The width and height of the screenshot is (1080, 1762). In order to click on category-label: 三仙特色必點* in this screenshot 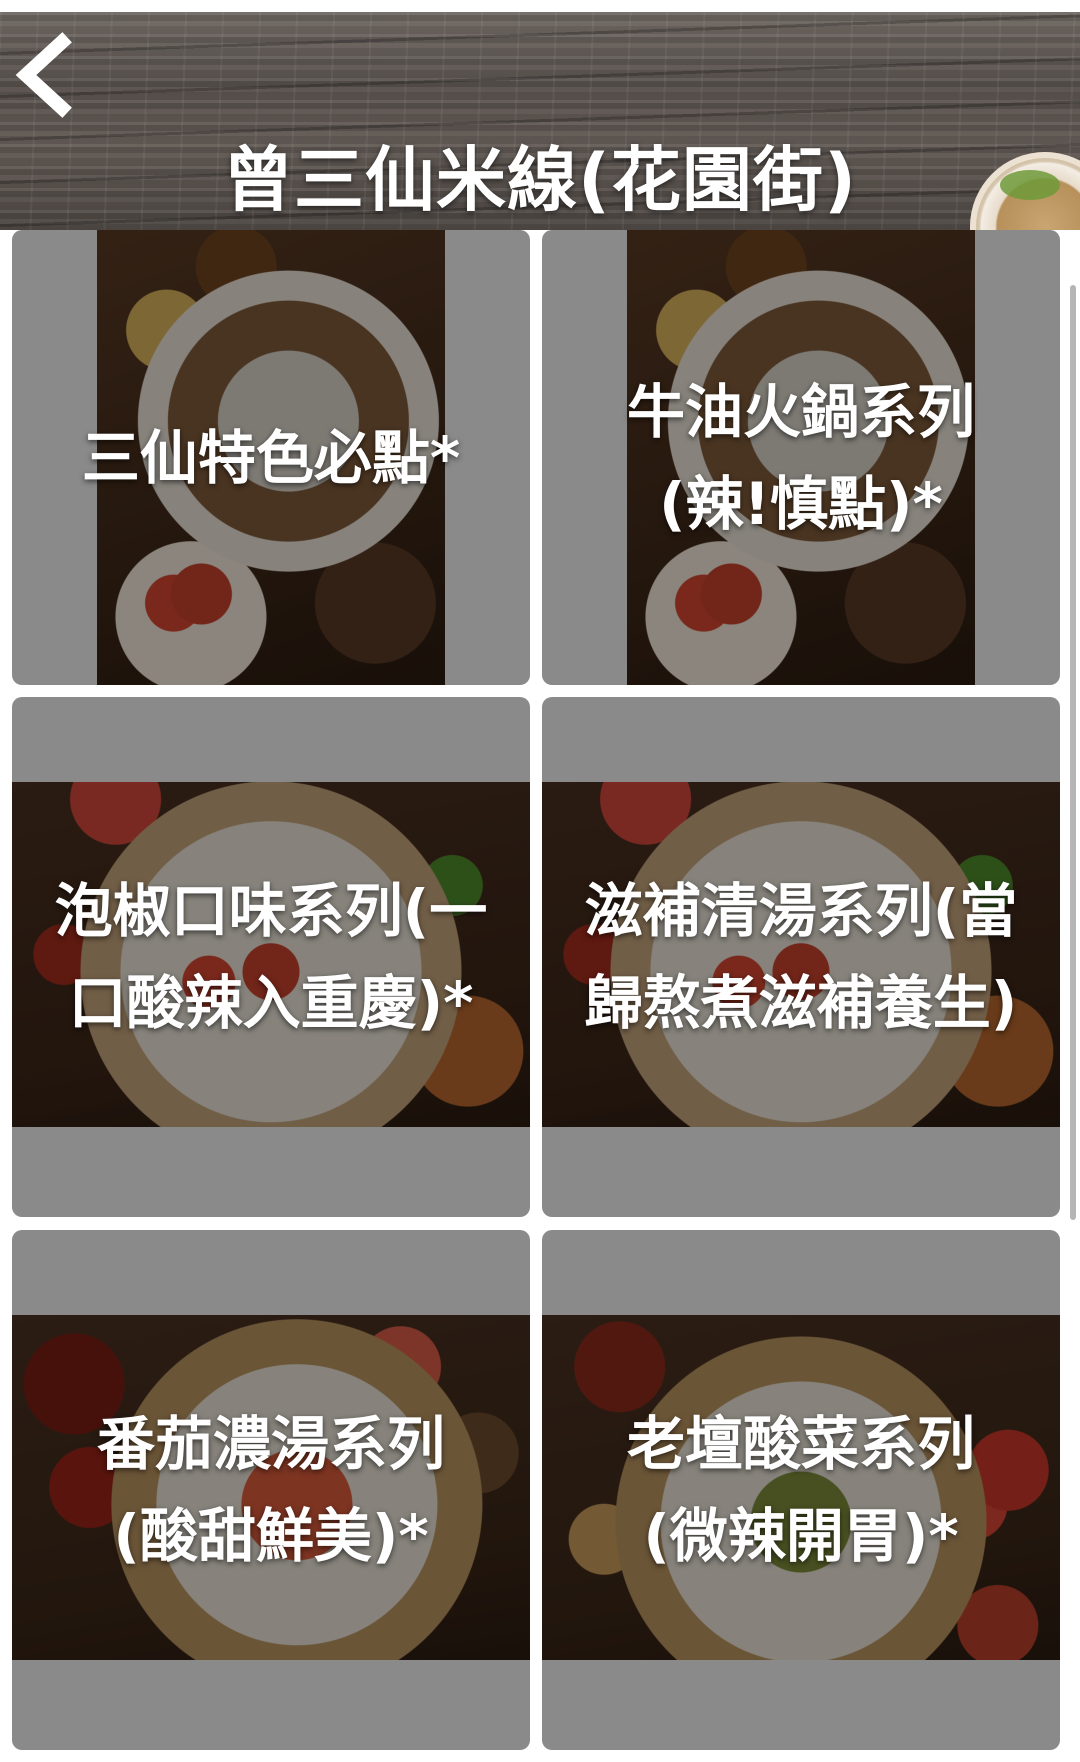, I will do `click(271, 457)`.